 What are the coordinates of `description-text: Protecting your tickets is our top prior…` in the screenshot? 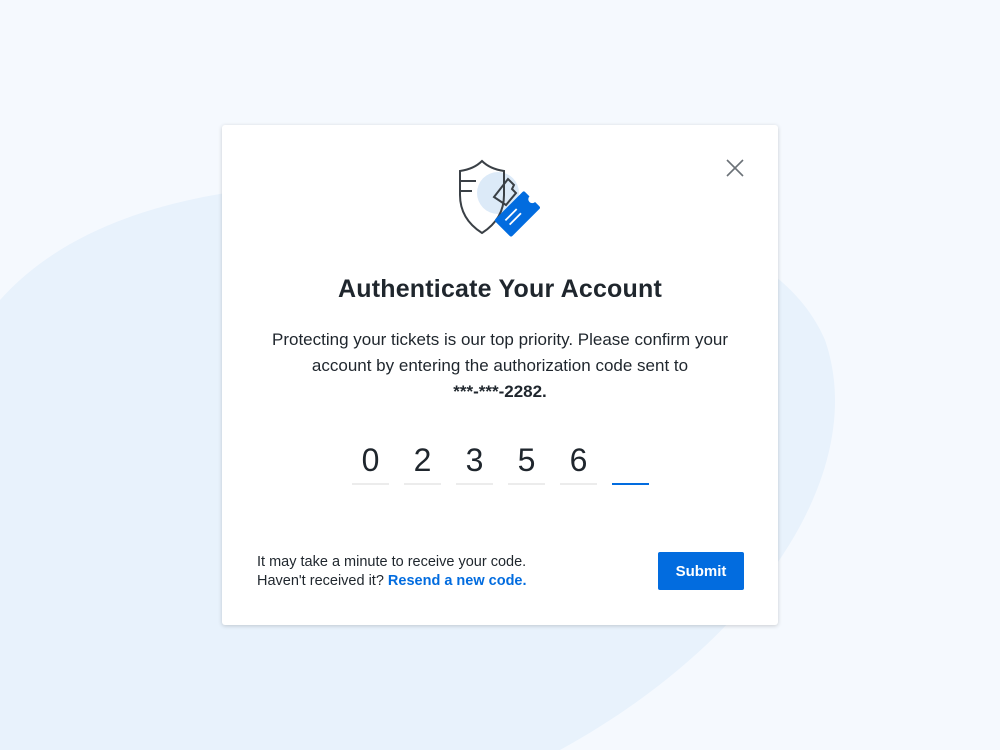 It's located at (500, 352).